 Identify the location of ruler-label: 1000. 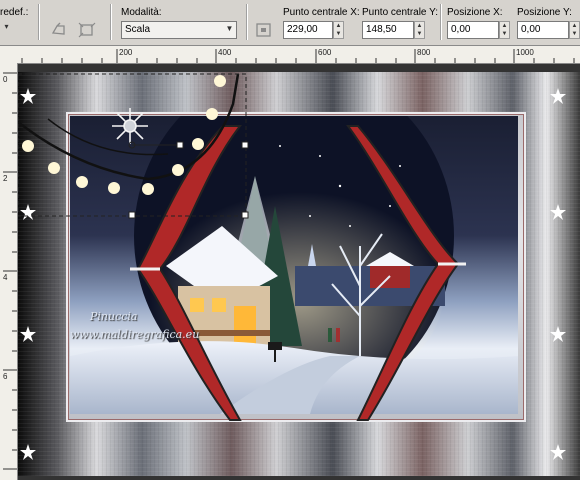
(525, 52).